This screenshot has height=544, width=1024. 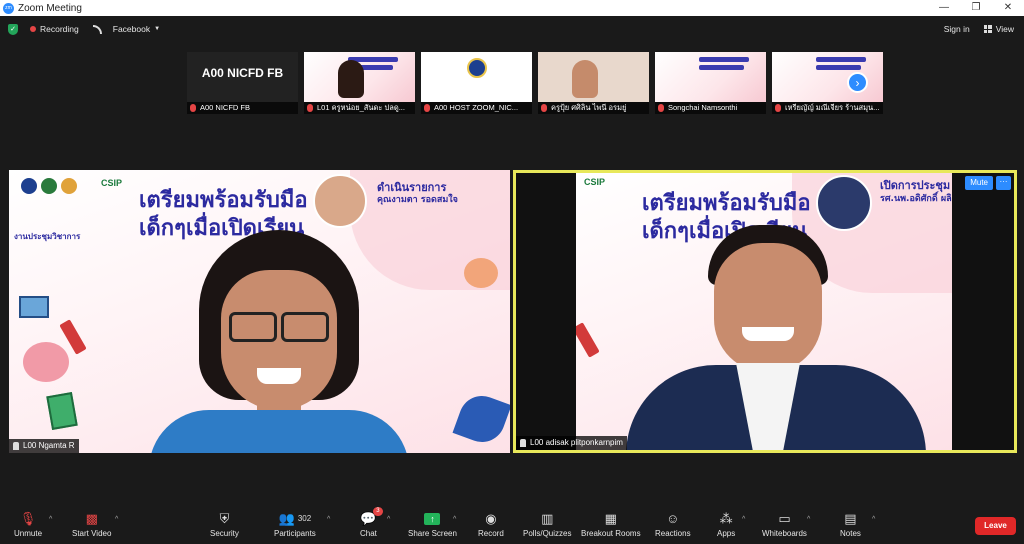 What do you see at coordinates (726, 518) in the screenshot?
I see `apps-icon: ⁂` at bounding box center [726, 518].